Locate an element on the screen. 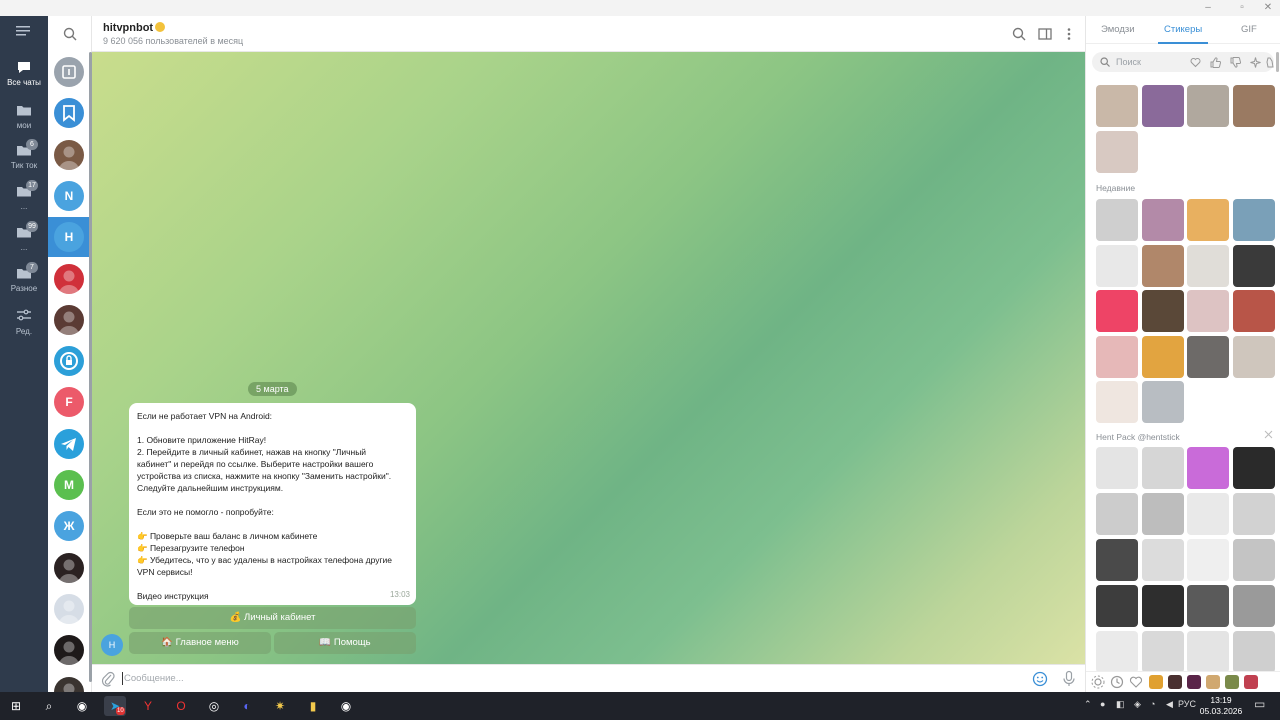 This screenshot has width=1280, height=720. thumbs-up-icon is located at coordinates (1215, 62).